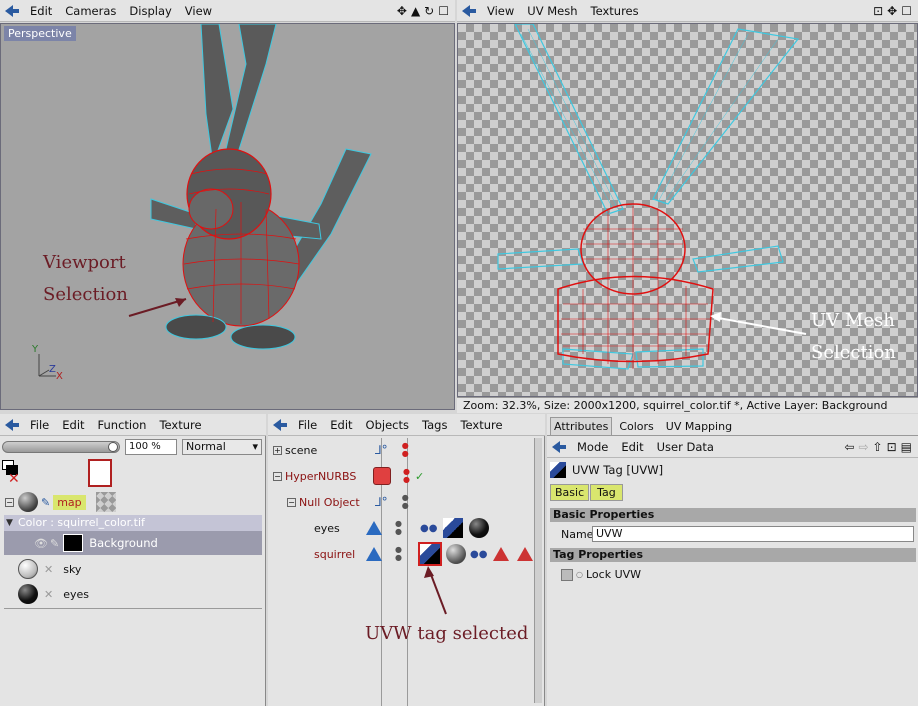 The image size is (918, 706). Describe the element at coordinates (72, 569) in the screenshot. I see `material-name-sky: sky` at that location.